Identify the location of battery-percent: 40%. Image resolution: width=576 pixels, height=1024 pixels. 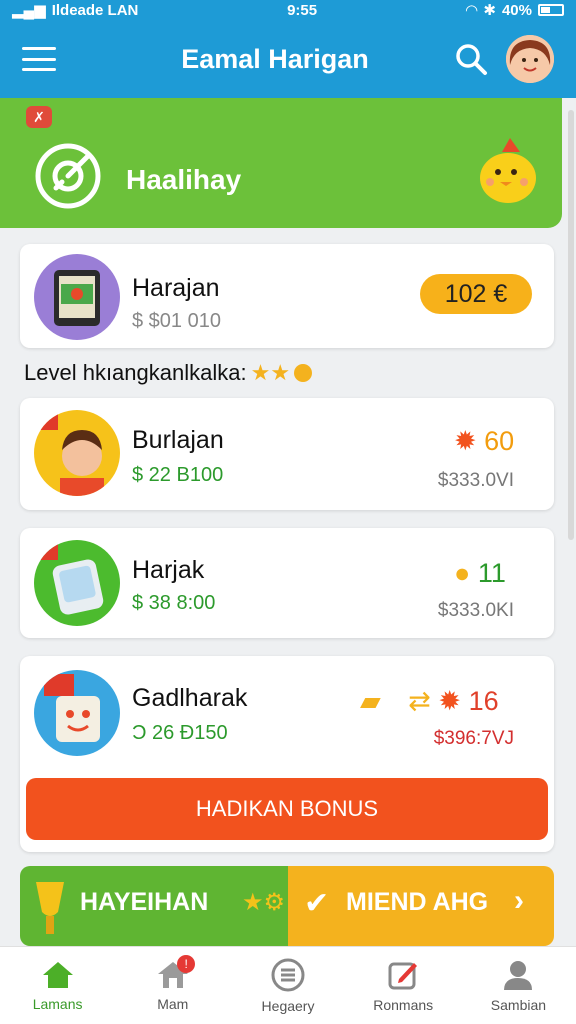
(516, 10).